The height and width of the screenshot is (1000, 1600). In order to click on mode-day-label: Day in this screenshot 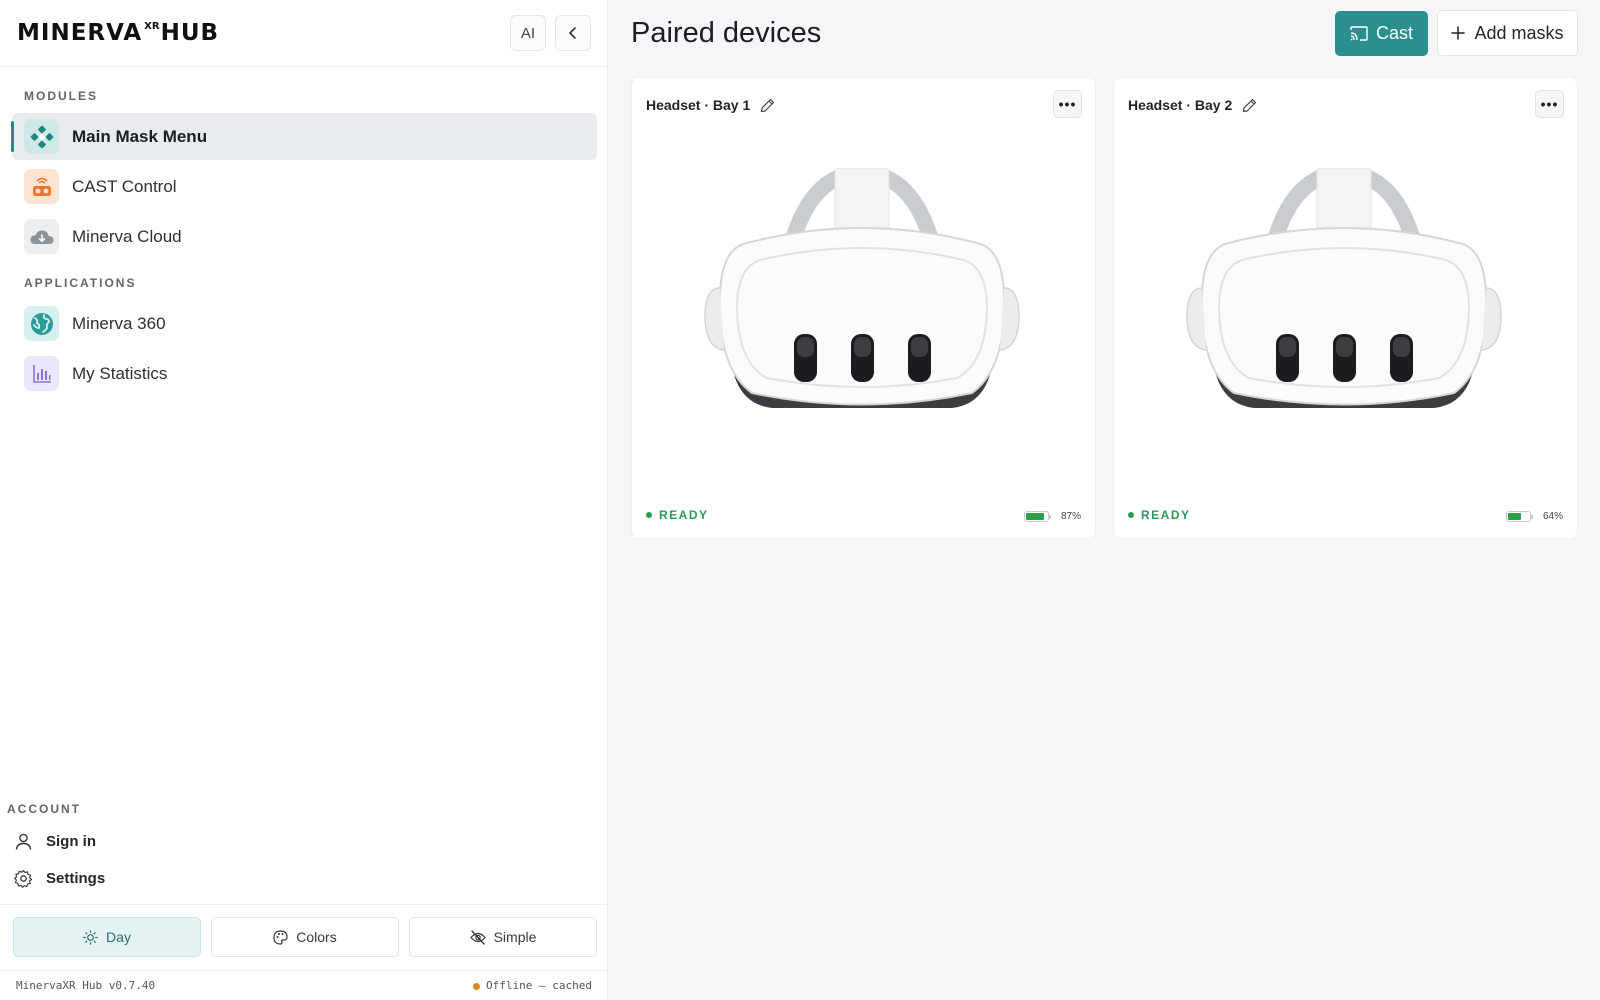, I will do `click(118, 937)`.